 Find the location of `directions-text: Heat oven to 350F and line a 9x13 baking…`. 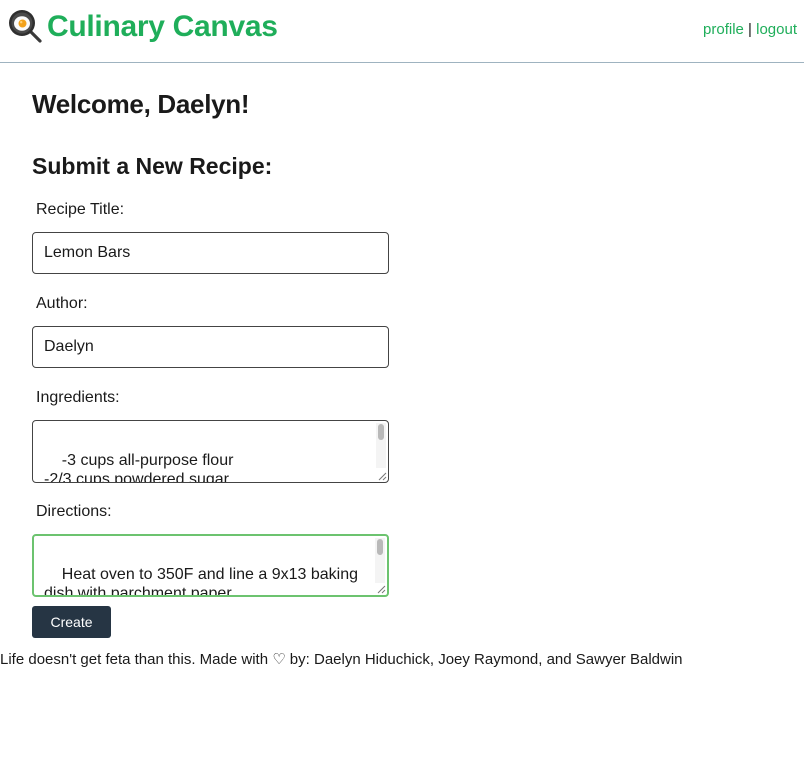

directions-text: Heat oven to 350F and line a 9x13 baking… is located at coordinates (201, 581).